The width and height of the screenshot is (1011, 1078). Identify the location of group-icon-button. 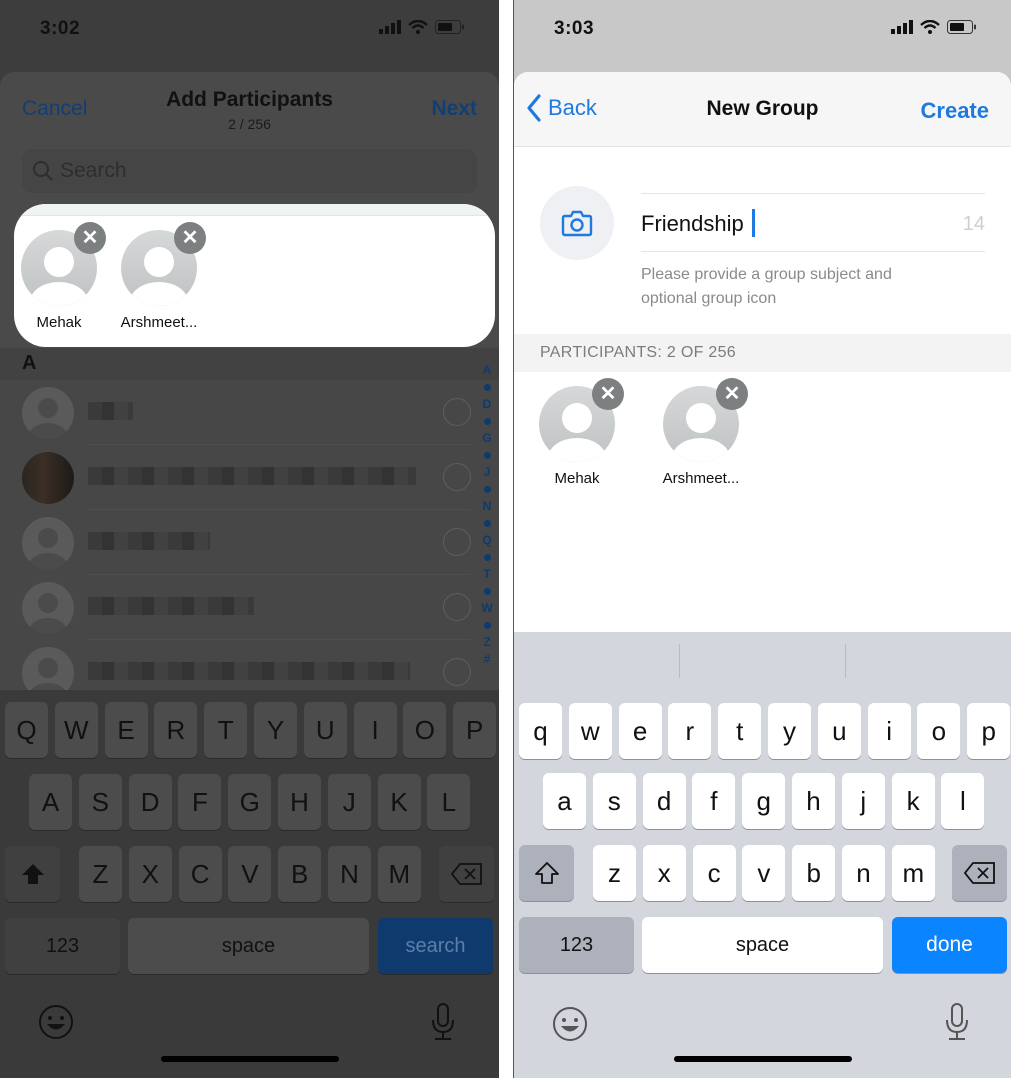
(577, 223).